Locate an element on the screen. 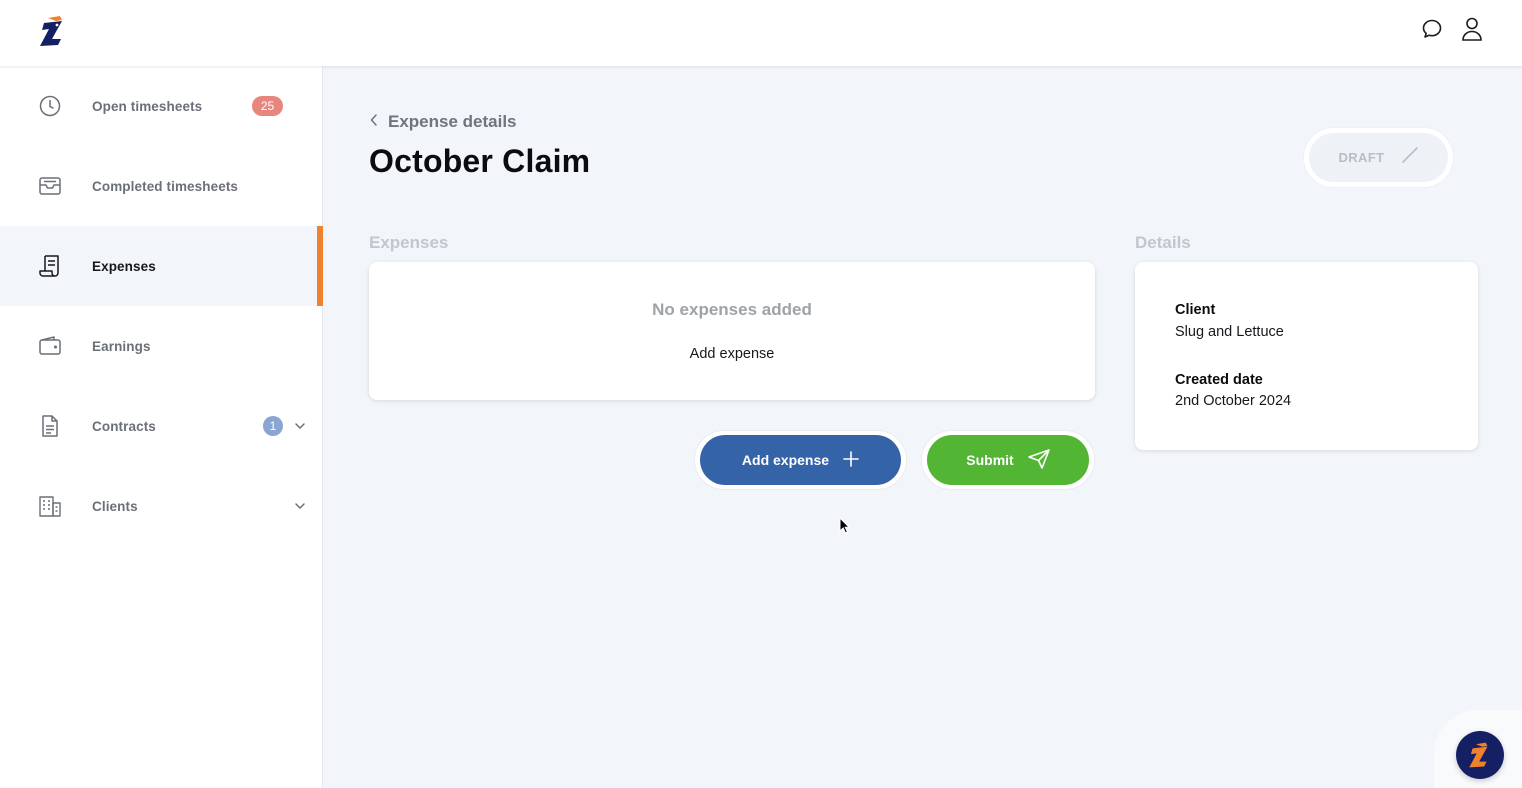  sidebar-item-label: Contracts is located at coordinates (124, 426).